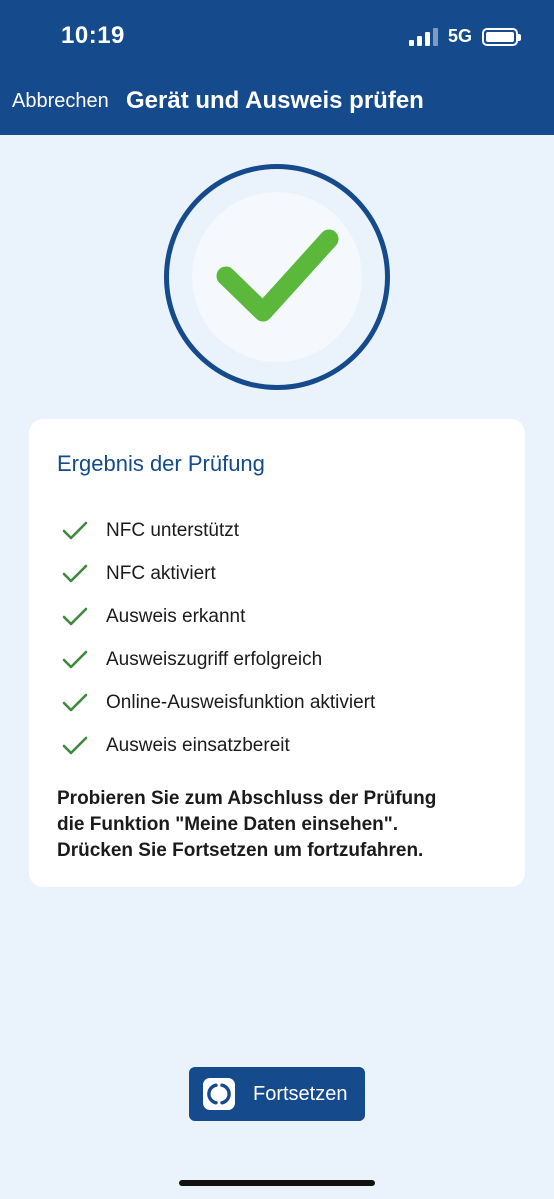 Image resolution: width=554 pixels, height=1199 pixels. Describe the element at coordinates (219, 1094) in the screenshot. I see `ausweisapp-icon` at that location.